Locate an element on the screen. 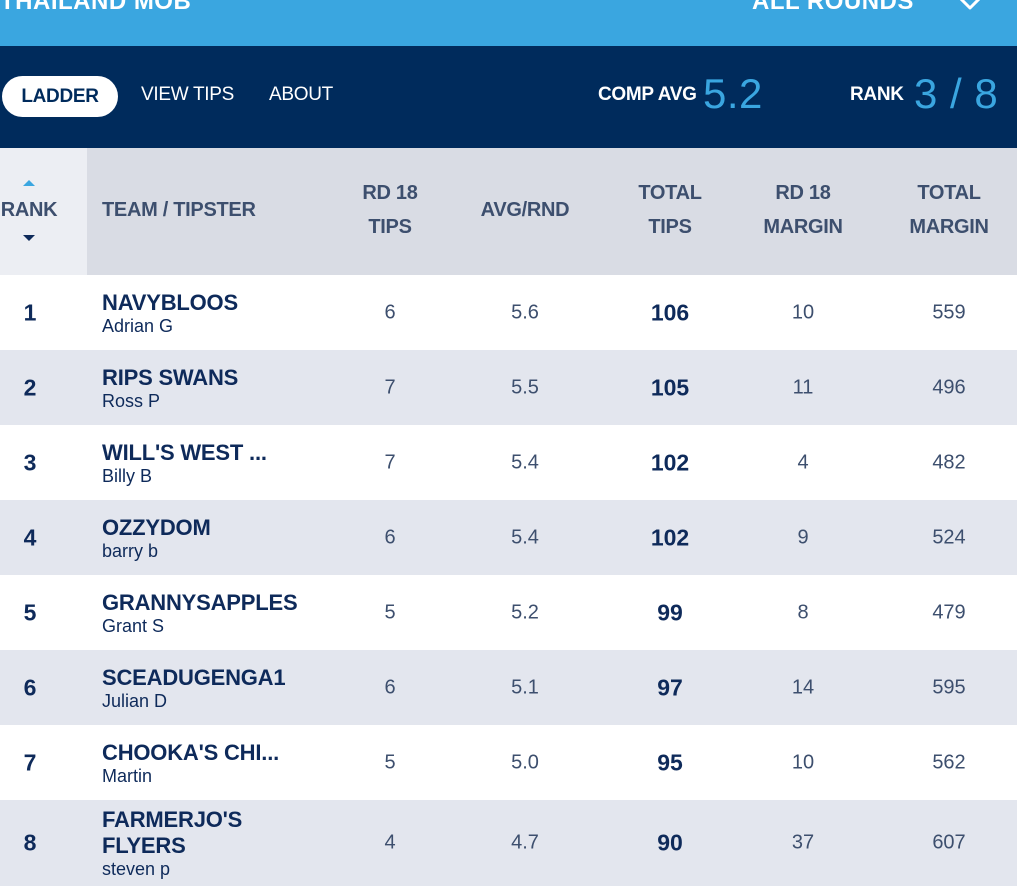  header-rd-tips-line2: TIPS is located at coordinates (390, 227).